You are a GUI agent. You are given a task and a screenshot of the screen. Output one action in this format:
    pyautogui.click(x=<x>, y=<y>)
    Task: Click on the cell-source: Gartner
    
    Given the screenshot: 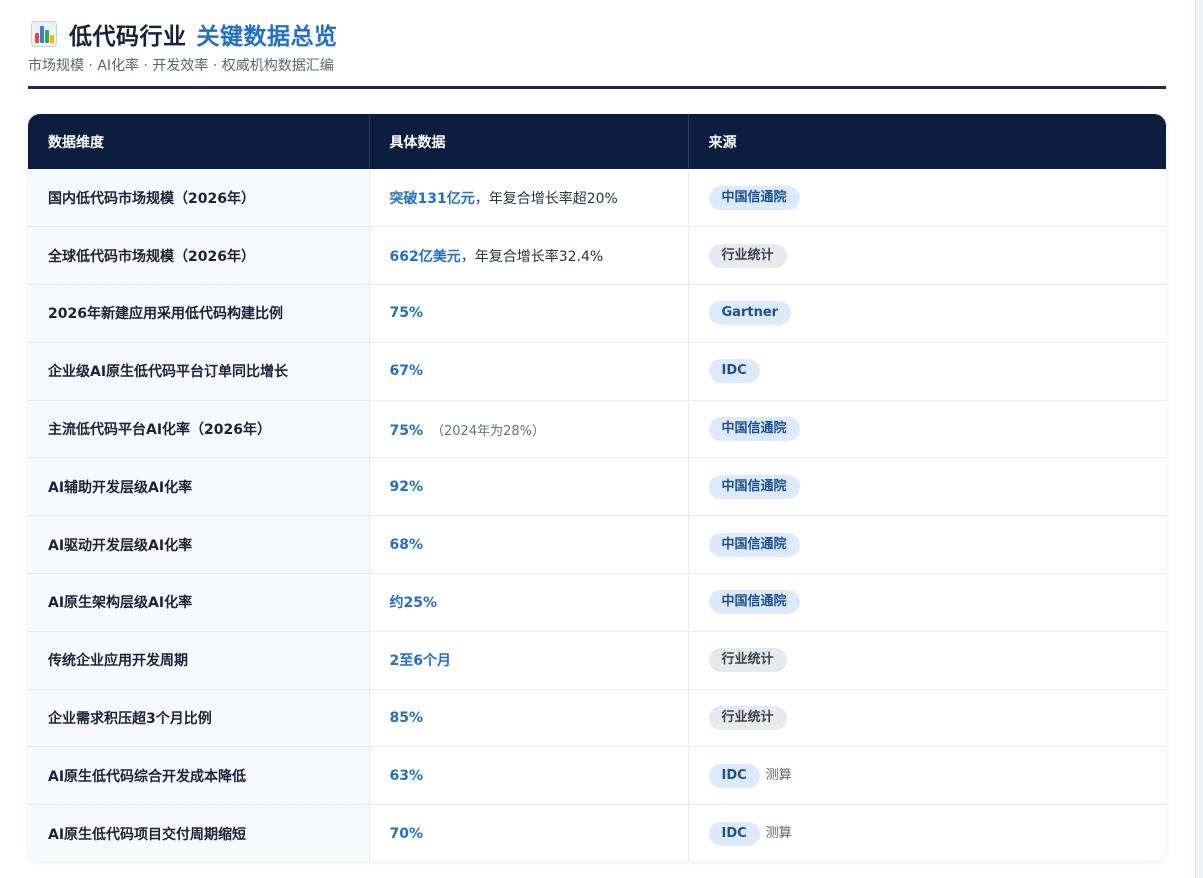 What is the action you would take?
    pyautogui.click(x=927, y=314)
    